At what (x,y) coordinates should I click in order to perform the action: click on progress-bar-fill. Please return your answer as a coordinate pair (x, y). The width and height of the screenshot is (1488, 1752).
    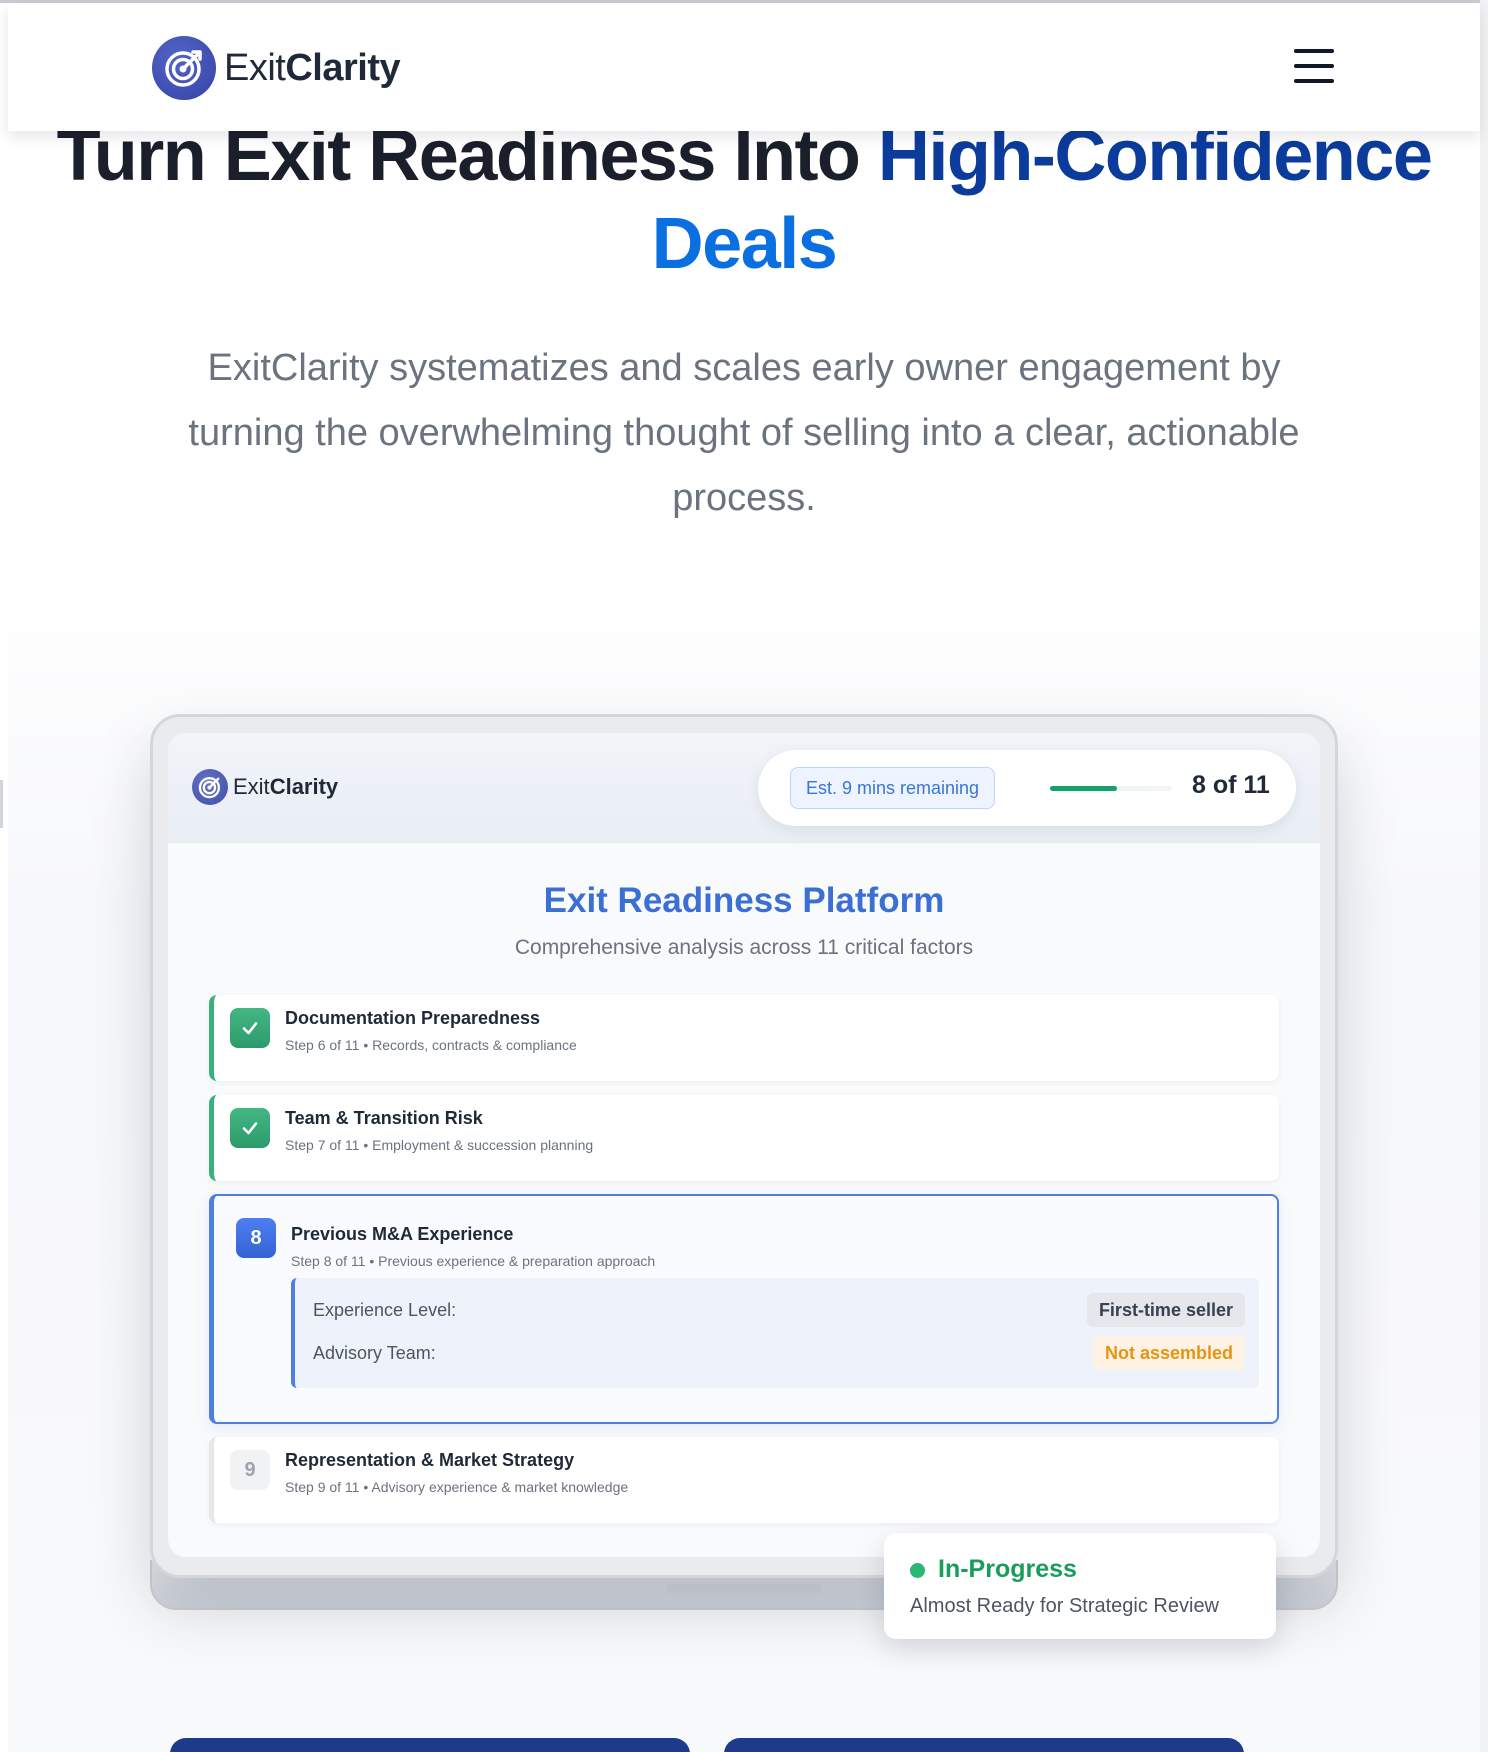
    Looking at the image, I should click on (1083, 788).